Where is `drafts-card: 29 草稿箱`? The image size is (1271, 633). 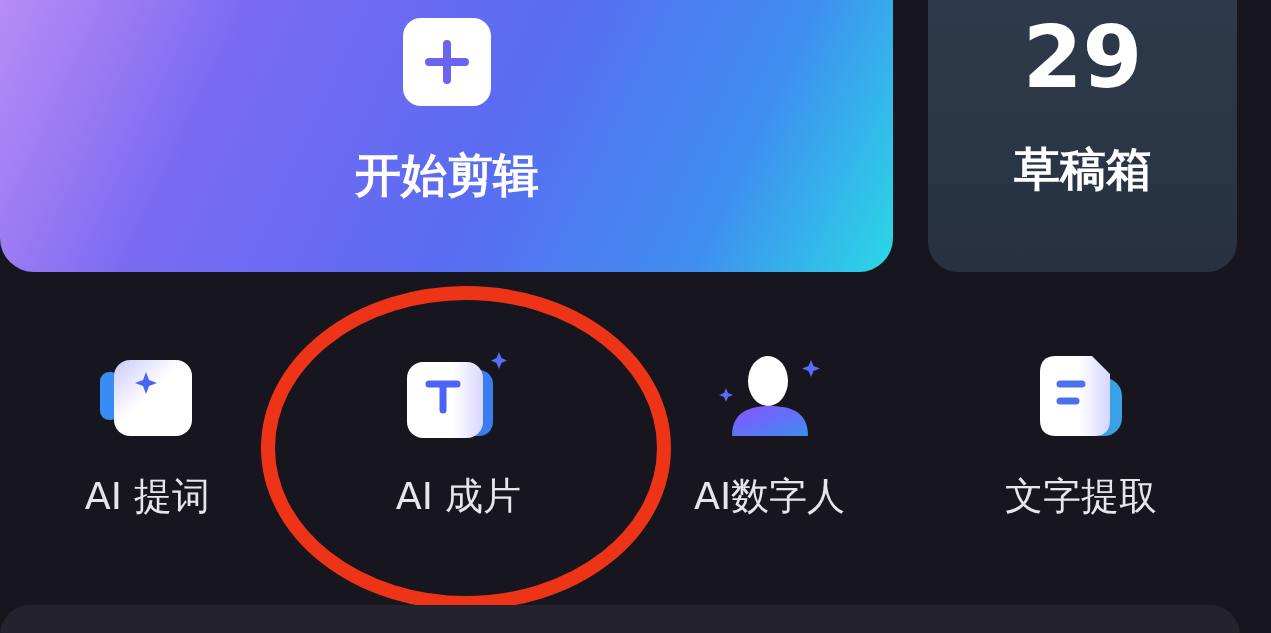 drafts-card: 29 草稿箱 is located at coordinates (1082, 136).